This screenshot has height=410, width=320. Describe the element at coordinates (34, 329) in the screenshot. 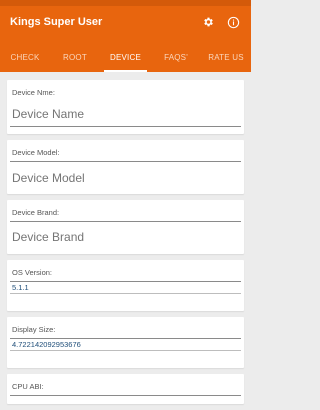

I see `display-size-label: Display Size:` at that location.